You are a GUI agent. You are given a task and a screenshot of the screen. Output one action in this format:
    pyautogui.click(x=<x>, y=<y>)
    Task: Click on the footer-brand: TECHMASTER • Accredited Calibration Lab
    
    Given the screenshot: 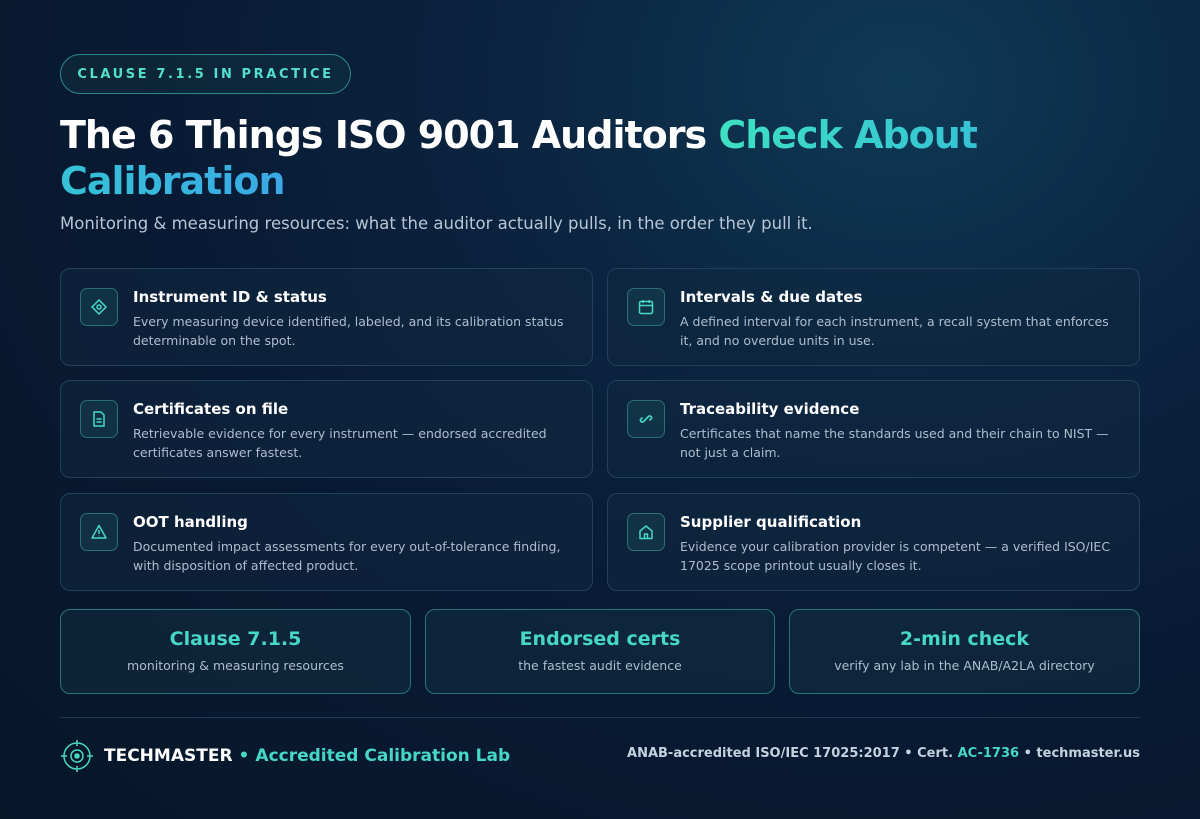 What is the action you would take?
    pyautogui.click(x=285, y=756)
    